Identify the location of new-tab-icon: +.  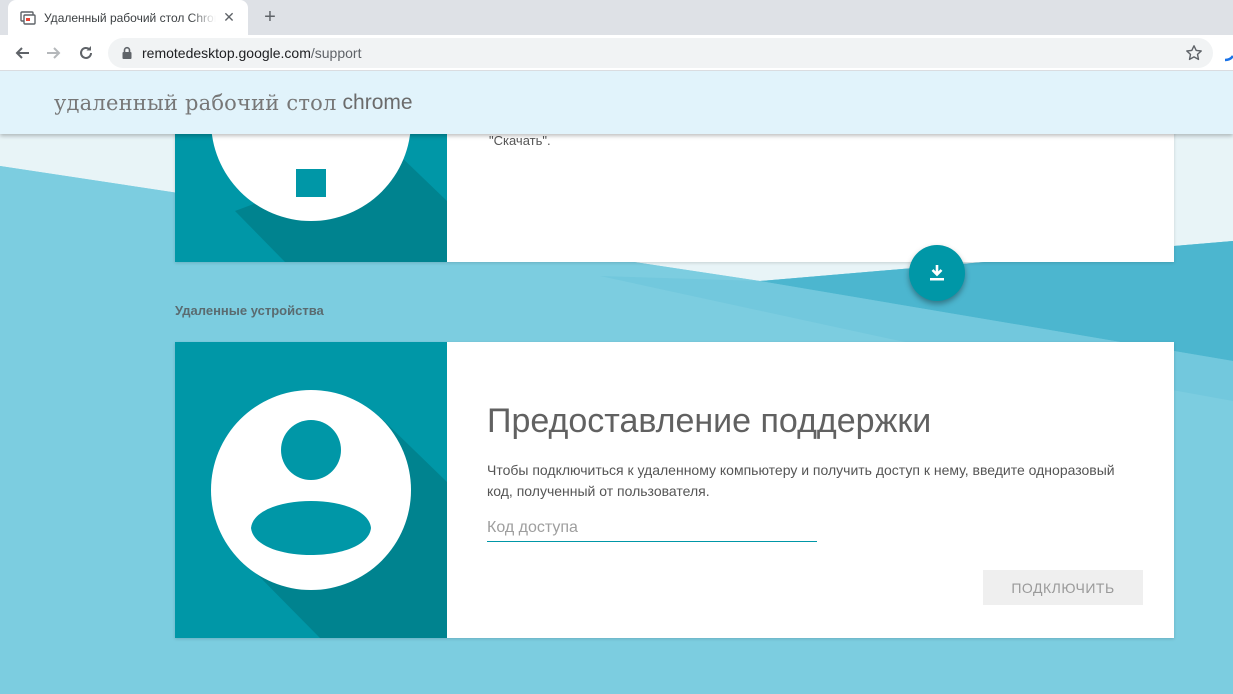
(270, 17).